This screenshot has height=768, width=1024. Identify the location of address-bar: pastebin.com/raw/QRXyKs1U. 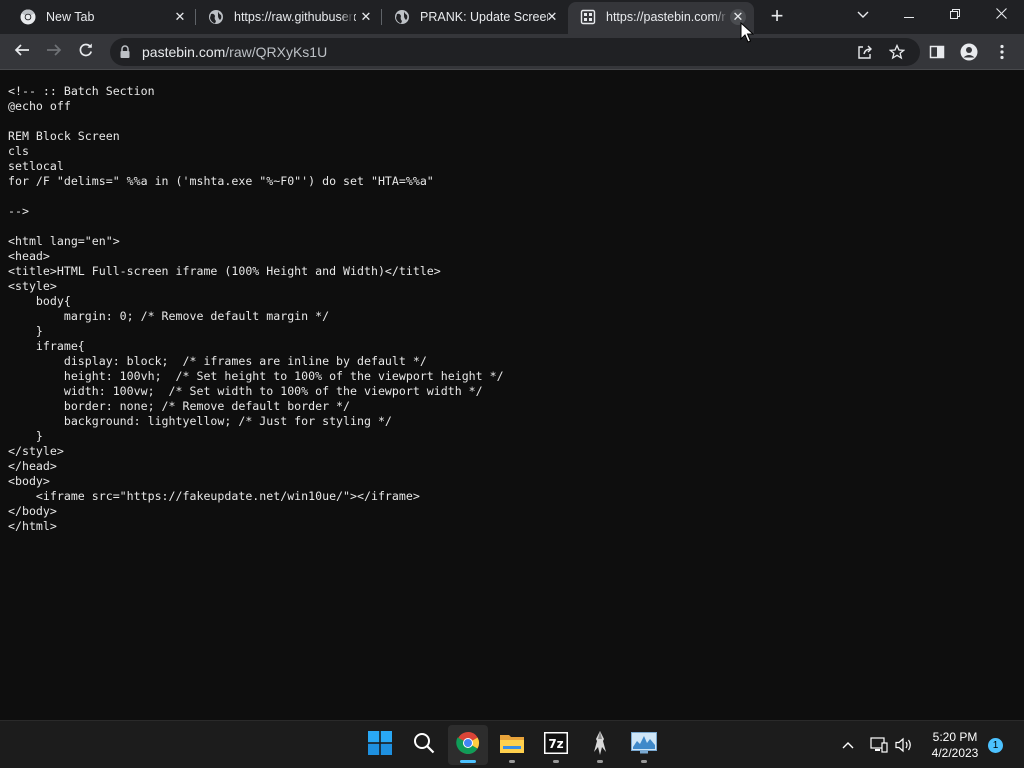
(515, 52).